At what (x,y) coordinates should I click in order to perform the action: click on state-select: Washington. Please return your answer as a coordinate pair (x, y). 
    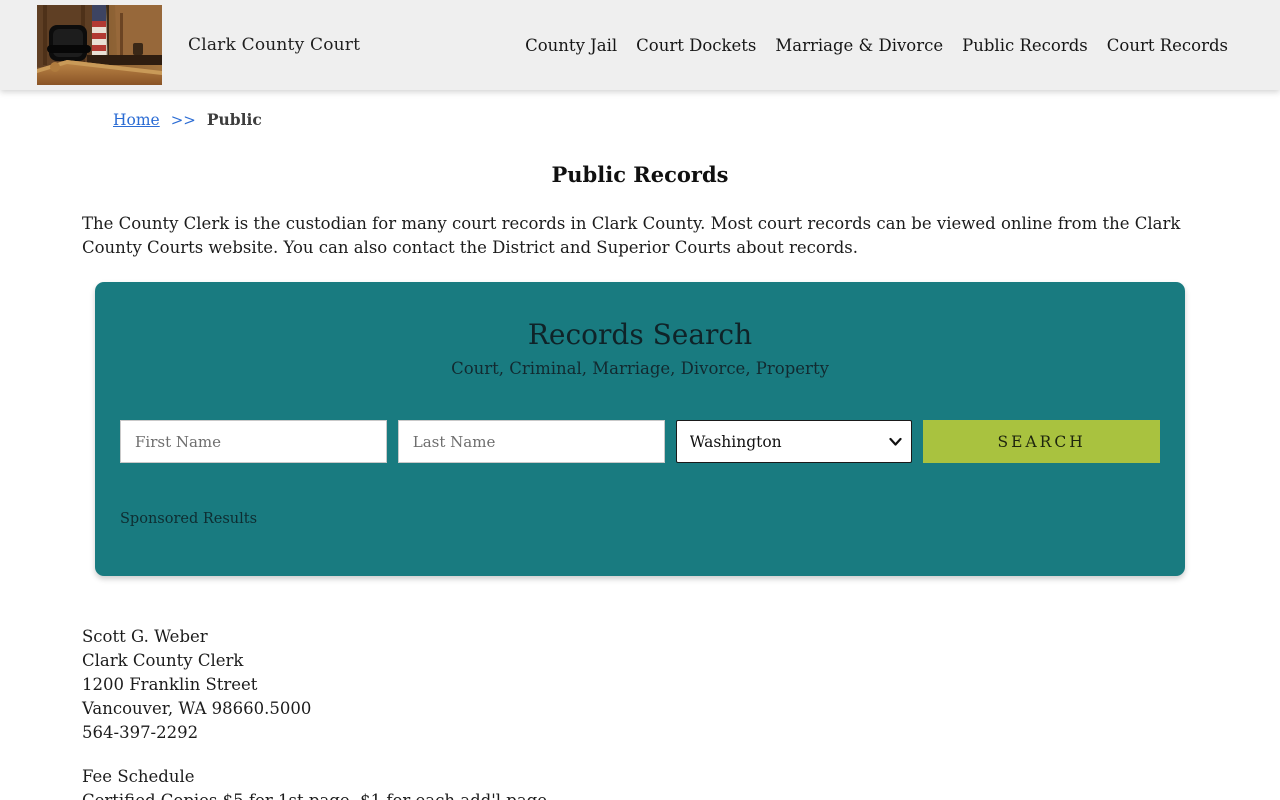
    Looking at the image, I should click on (794, 441).